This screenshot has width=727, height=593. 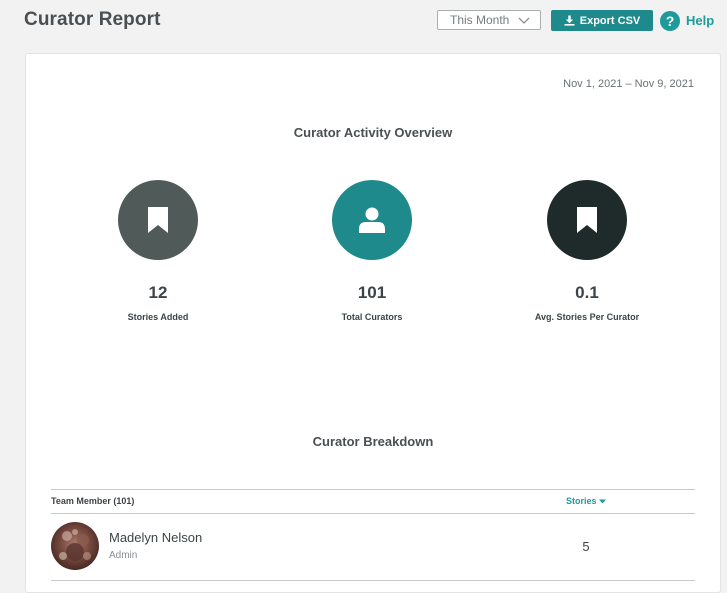 I want to click on user-icon, so click(x=372, y=220).